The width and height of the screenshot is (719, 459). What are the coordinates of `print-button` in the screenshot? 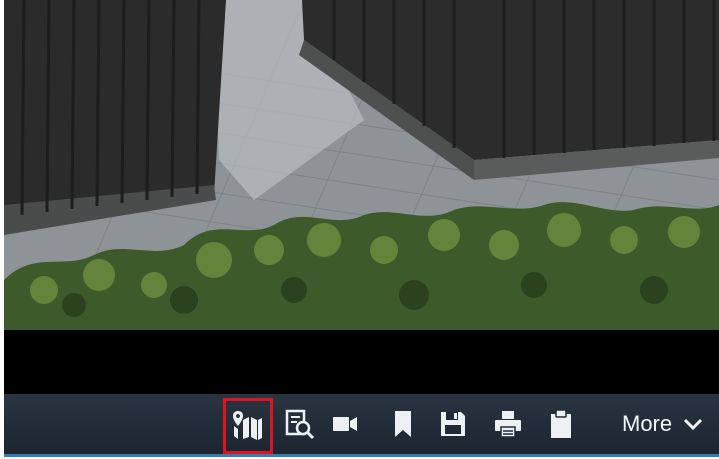 It's located at (508, 424).